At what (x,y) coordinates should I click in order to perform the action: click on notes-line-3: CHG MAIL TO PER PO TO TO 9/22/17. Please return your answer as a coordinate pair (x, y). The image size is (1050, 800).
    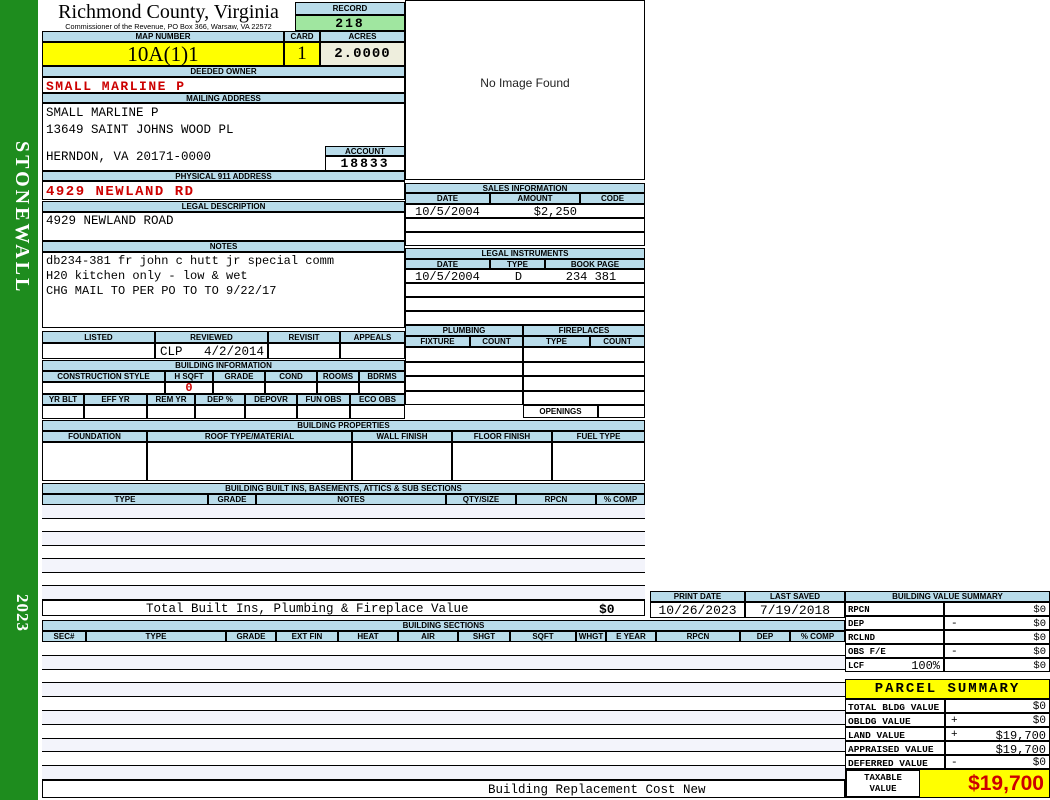
    Looking at the image, I should click on (161, 291).